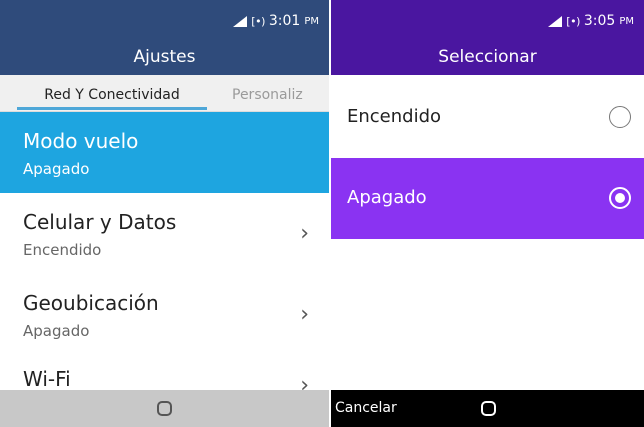  I want to click on option-encendido: Encendido, so click(487, 117).